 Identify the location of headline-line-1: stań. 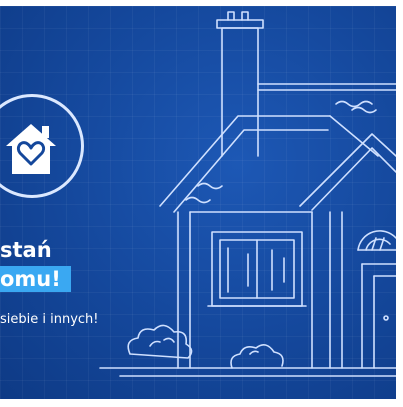
(26, 250).